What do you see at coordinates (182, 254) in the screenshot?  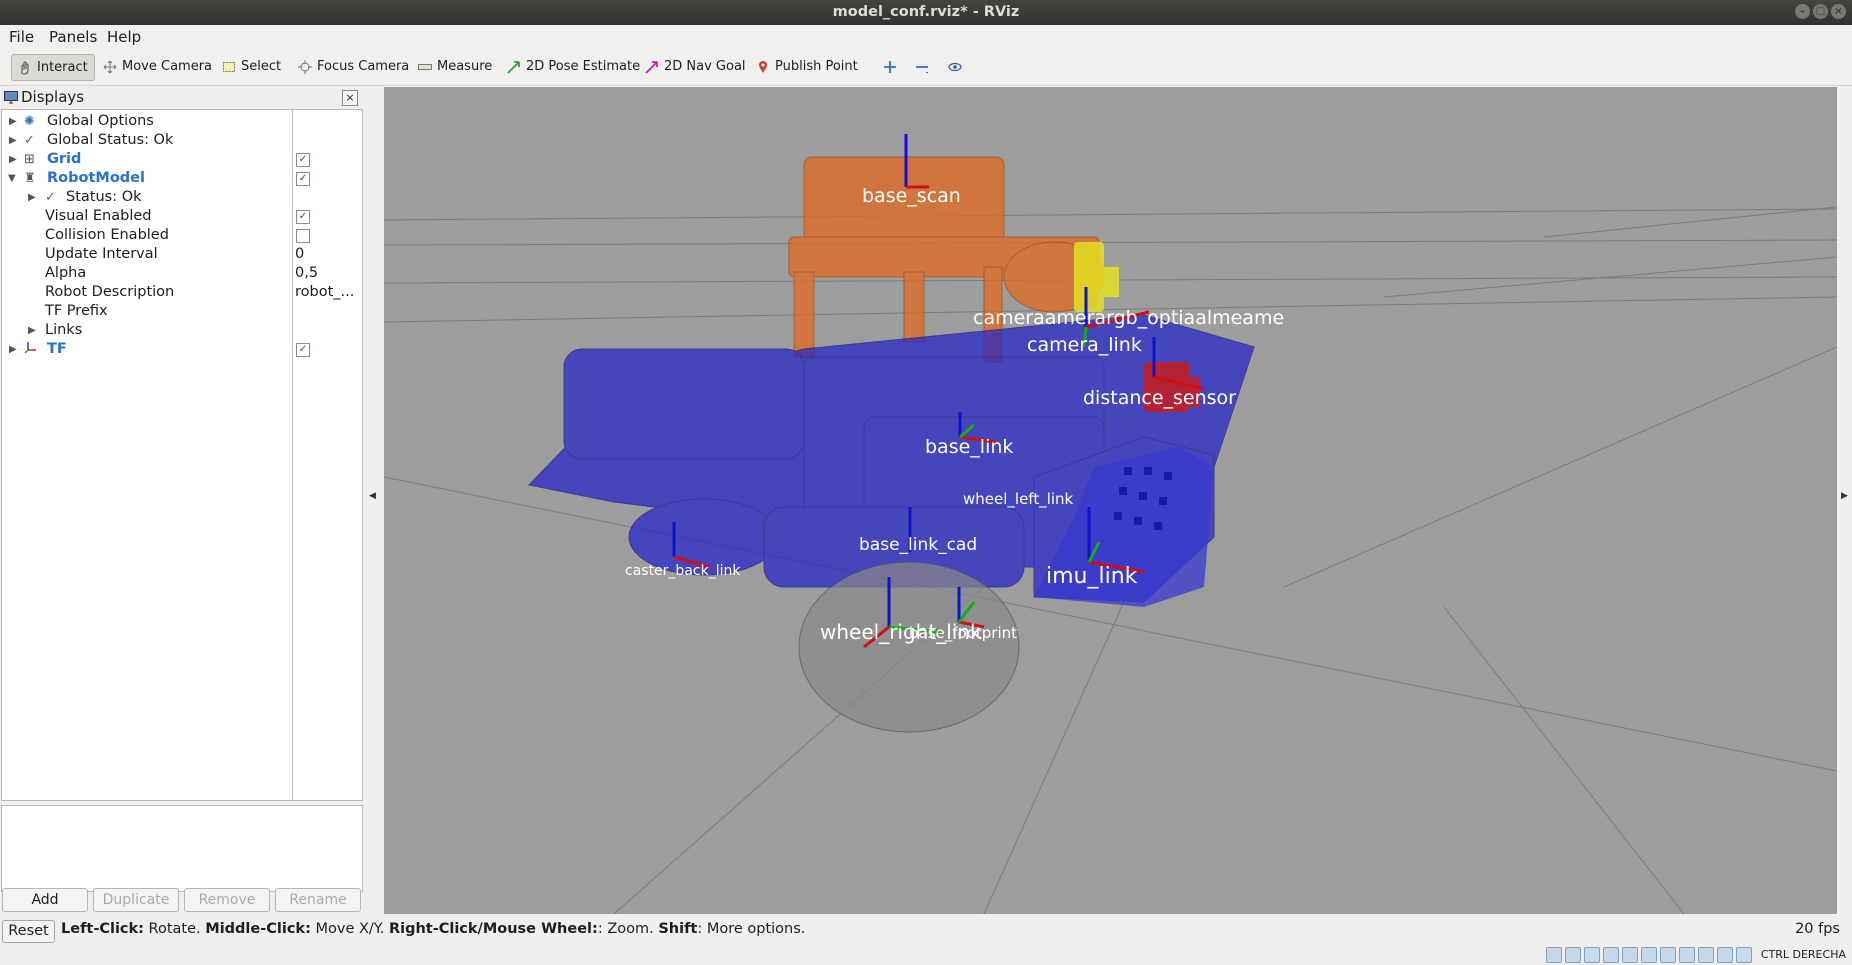 I see `tree-row-update-interval: Update Interval 0` at bounding box center [182, 254].